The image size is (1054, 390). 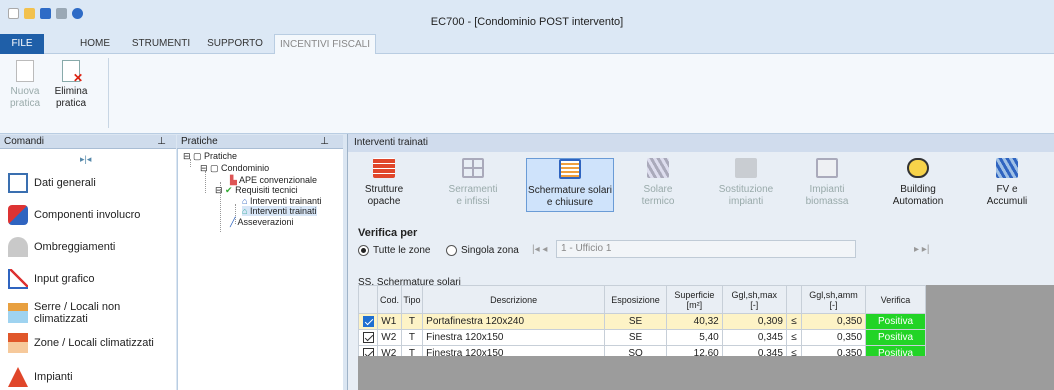 I want to click on elimina-pratica-button: ✕ Elimina pratica, so click(x=71, y=85).